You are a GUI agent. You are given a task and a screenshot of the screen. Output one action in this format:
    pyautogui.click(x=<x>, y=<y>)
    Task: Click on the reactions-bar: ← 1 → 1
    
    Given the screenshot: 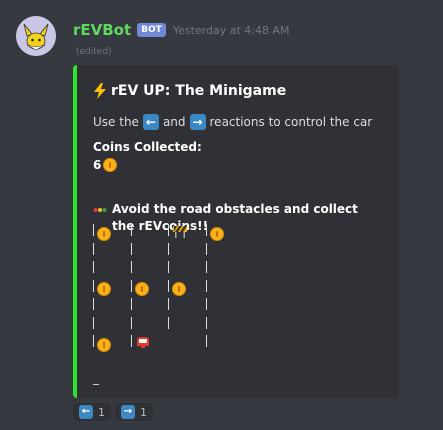 What is the action you would take?
    pyautogui.click(x=113, y=412)
    